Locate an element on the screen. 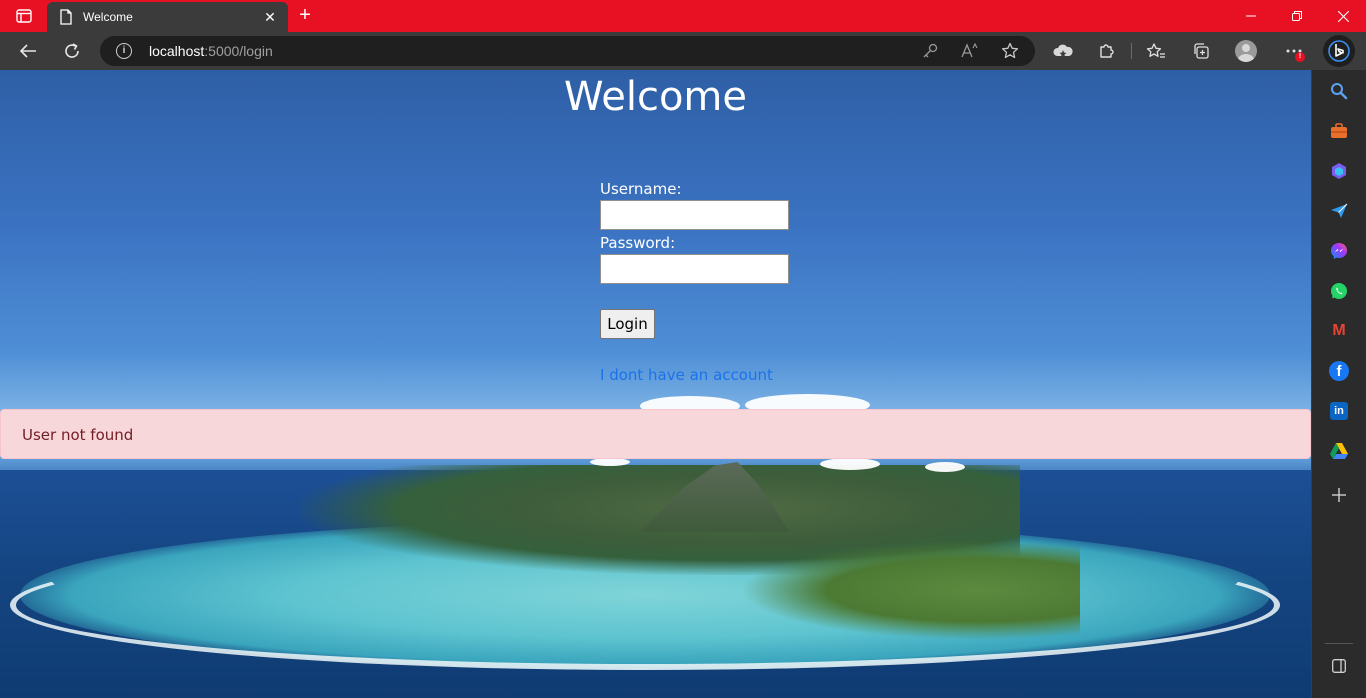  password-input is located at coordinates (694, 269).